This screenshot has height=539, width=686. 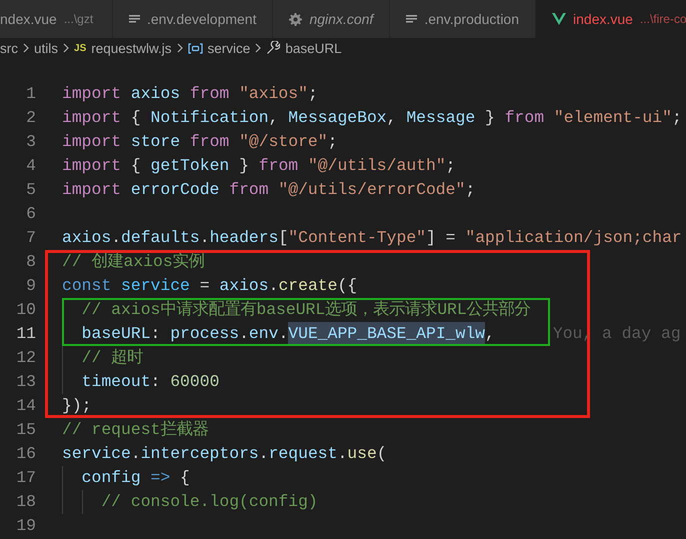 What do you see at coordinates (559, 19) in the screenshot?
I see `vue-logo-icon` at bounding box center [559, 19].